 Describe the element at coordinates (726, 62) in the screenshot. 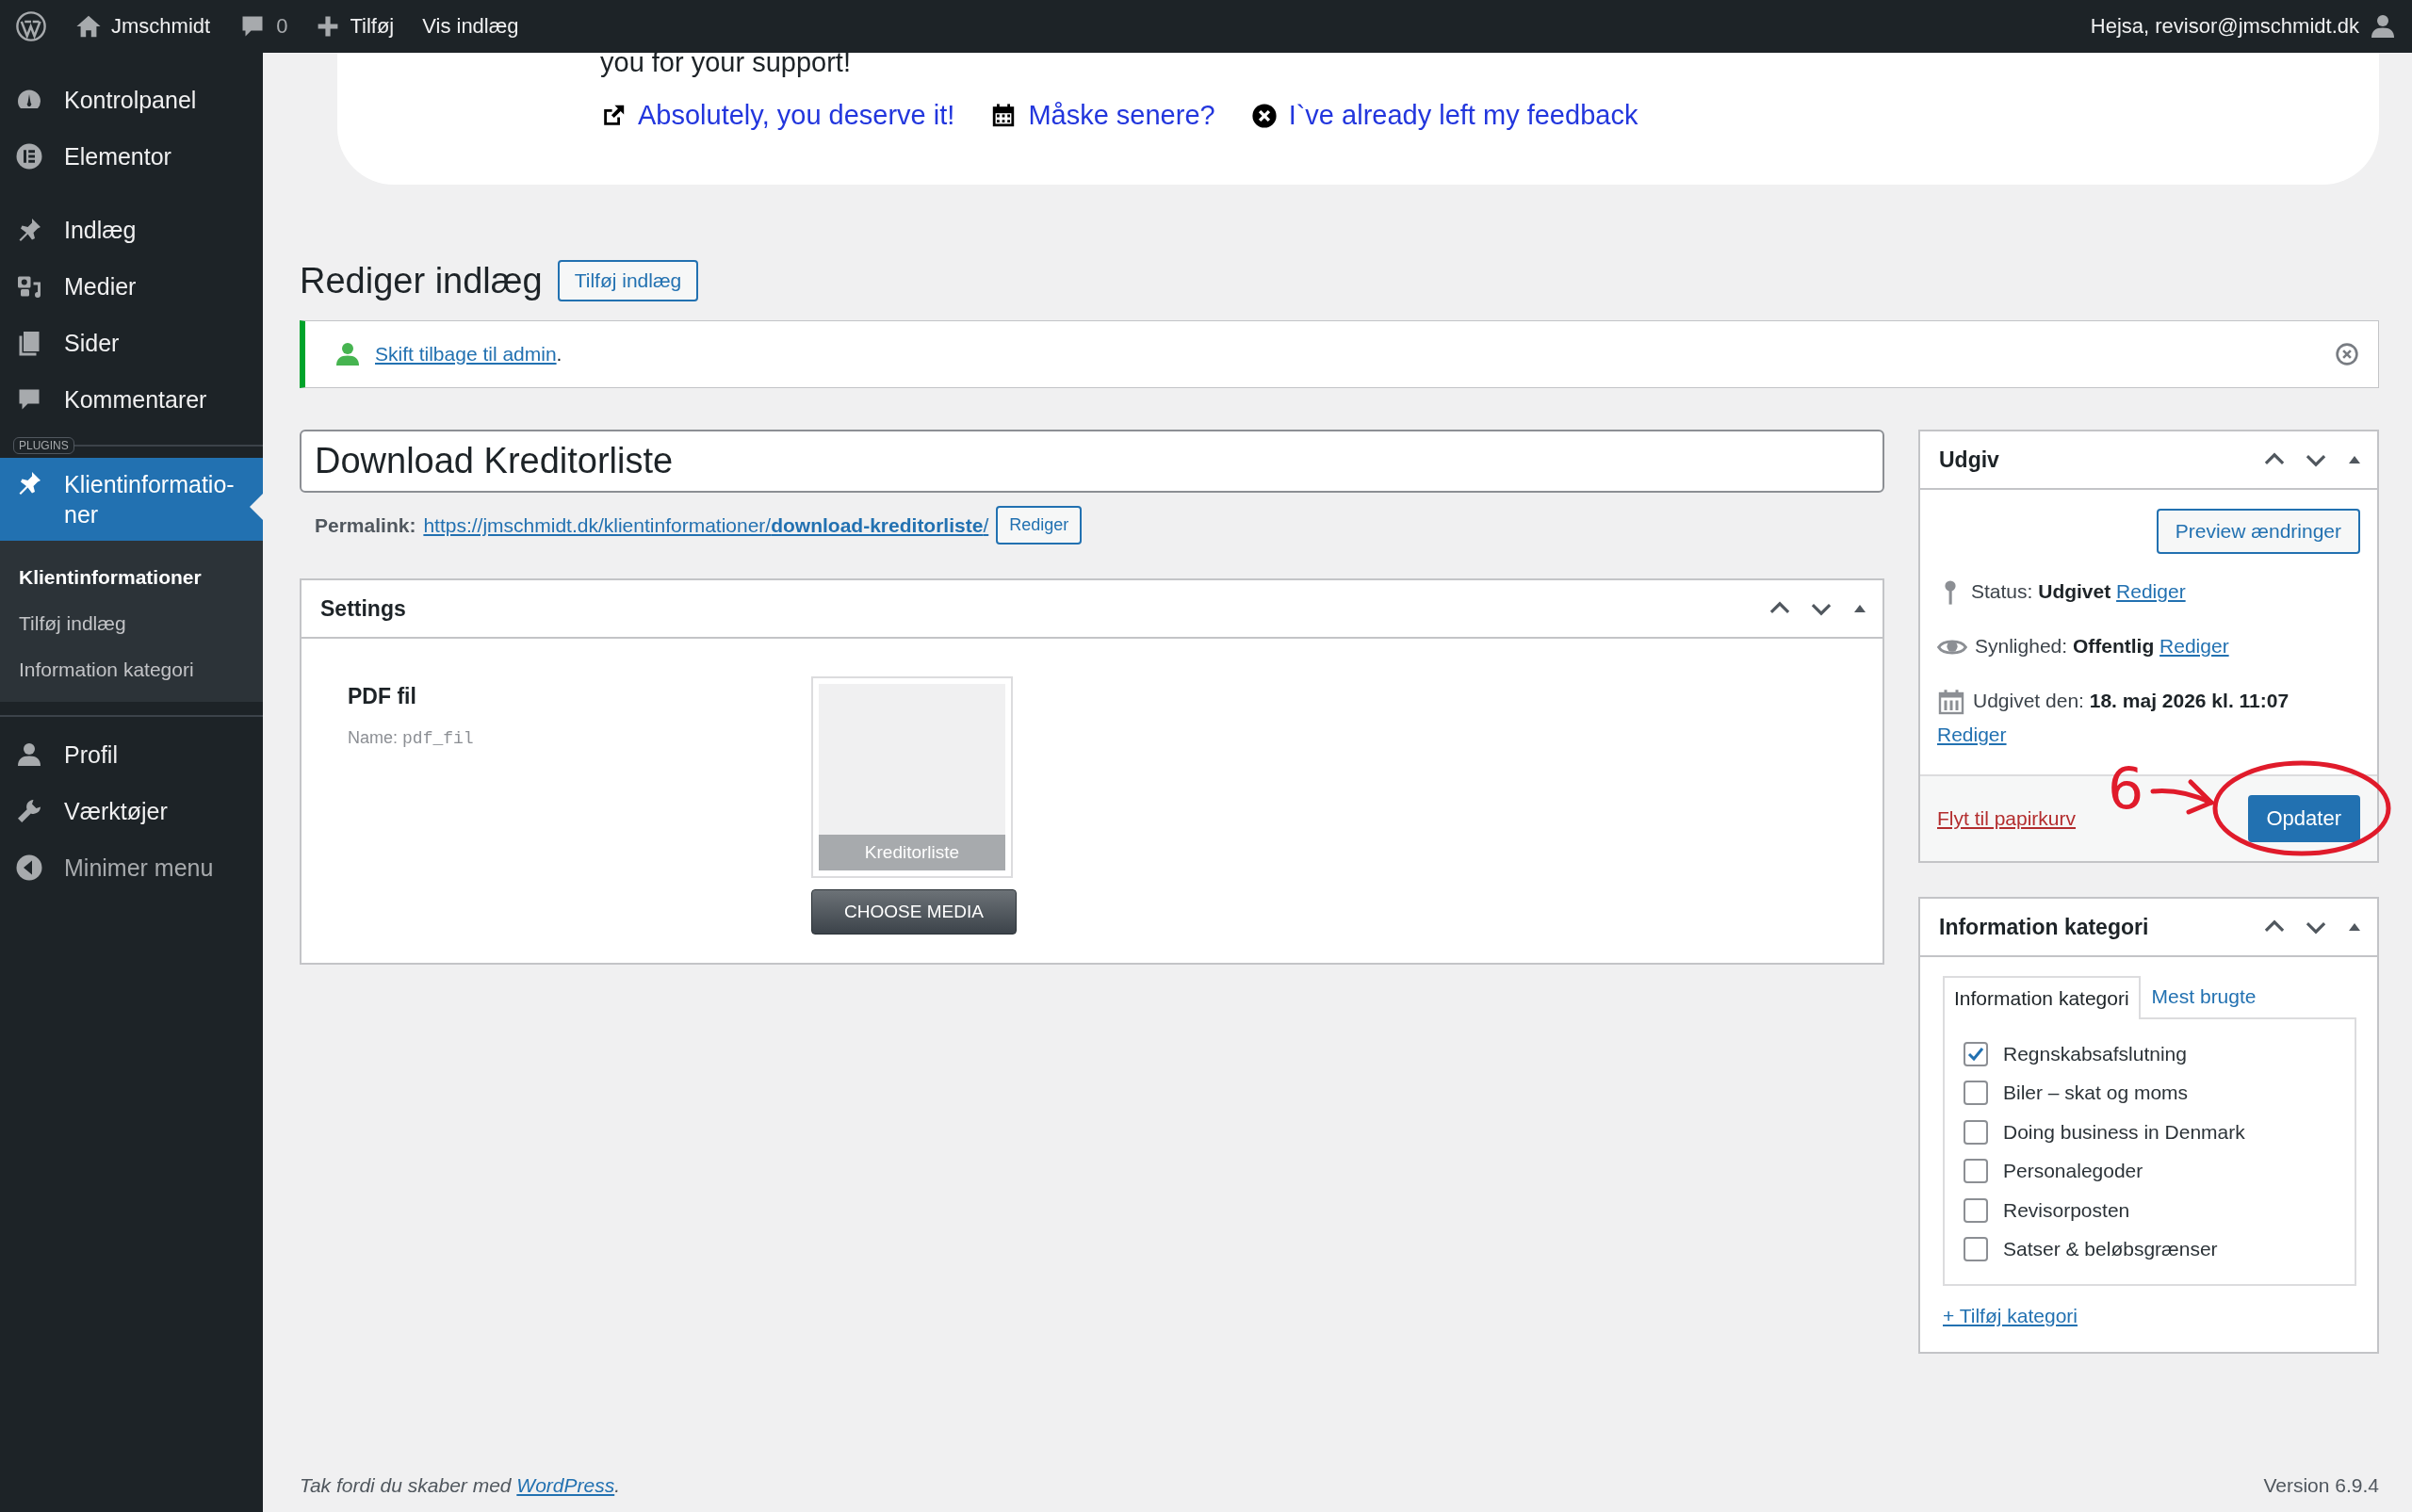

I see `feedback-text: you for your support!` at that location.